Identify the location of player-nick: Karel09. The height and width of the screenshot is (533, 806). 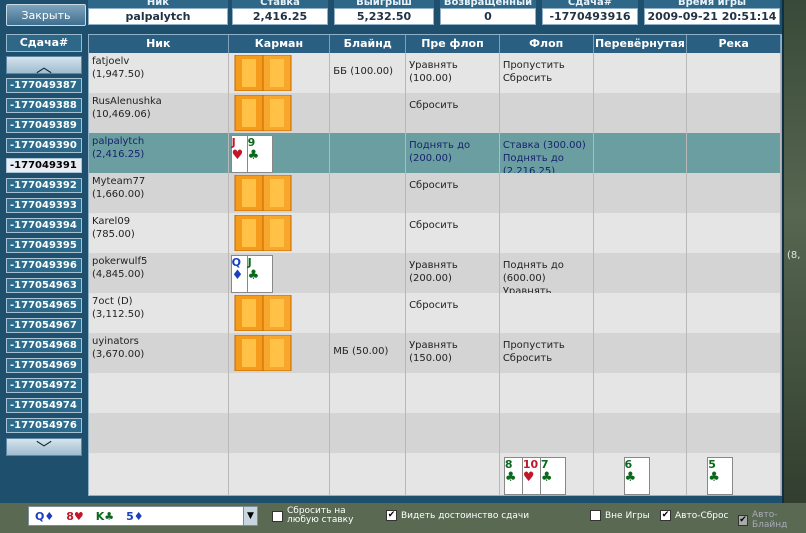
(111, 221).